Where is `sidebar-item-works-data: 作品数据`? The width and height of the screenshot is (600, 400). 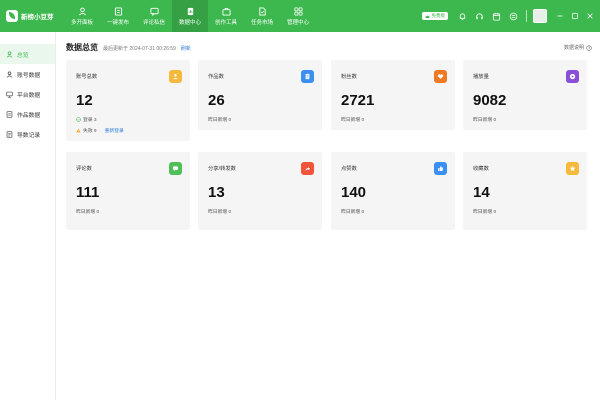
sidebar-item-works-data: 作品数据 is located at coordinates (27, 114).